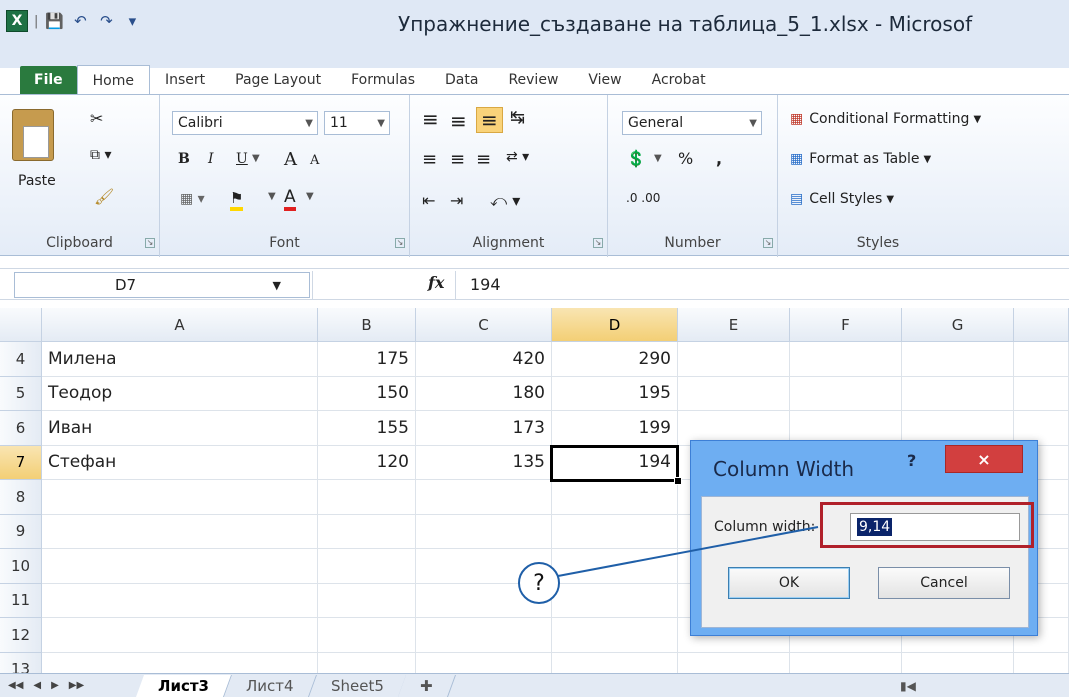 Image resolution: width=1069 pixels, height=697 pixels. Describe the element at coordinates (357, 685) in the screenshot. I see `sheet-tab-sheet5: Sheet5` at that location.